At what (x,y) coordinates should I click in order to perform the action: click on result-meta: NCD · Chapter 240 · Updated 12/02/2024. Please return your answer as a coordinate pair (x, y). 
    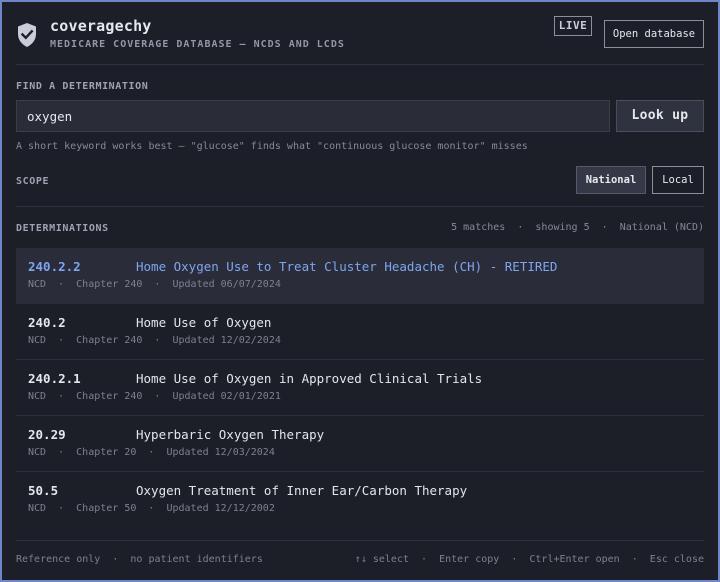
    Looking at the image, I should click on (154, 340).